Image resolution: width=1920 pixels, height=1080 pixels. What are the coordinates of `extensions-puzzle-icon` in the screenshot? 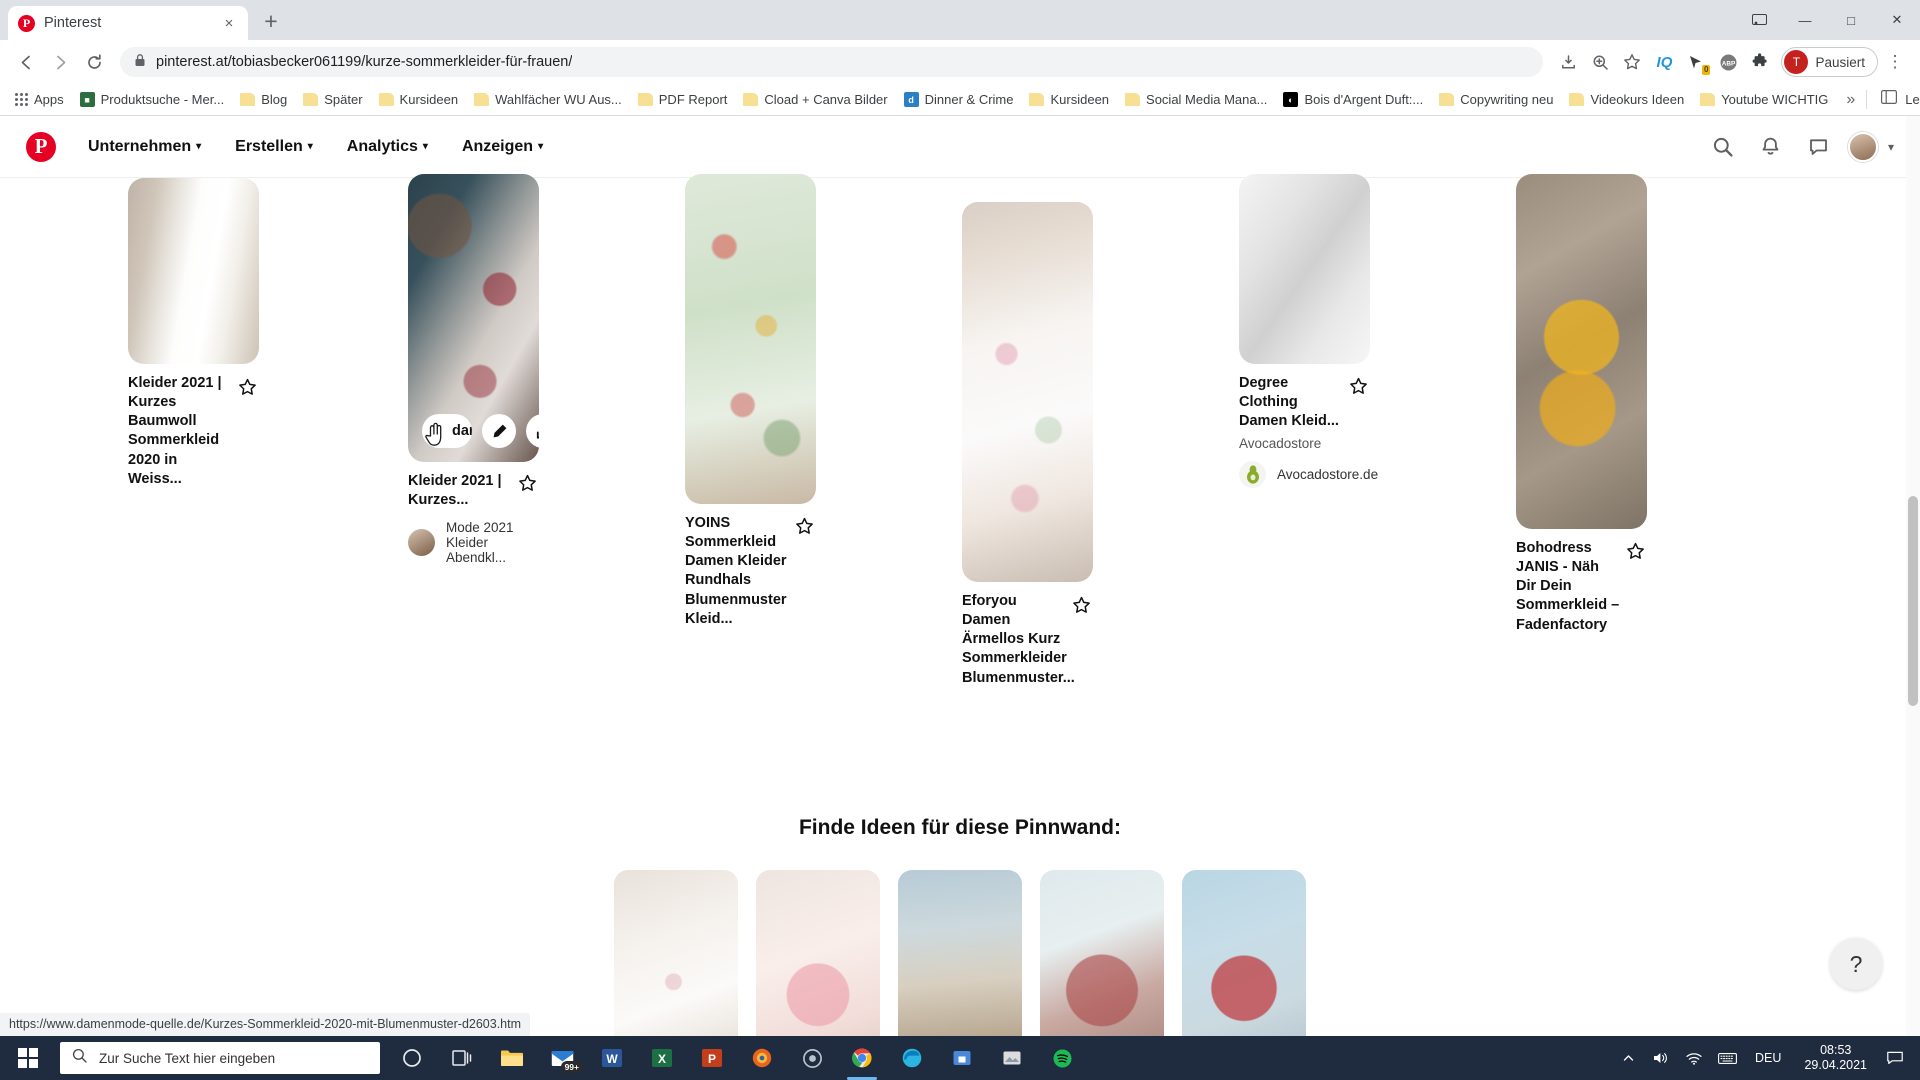 It's located at (1760, 62).